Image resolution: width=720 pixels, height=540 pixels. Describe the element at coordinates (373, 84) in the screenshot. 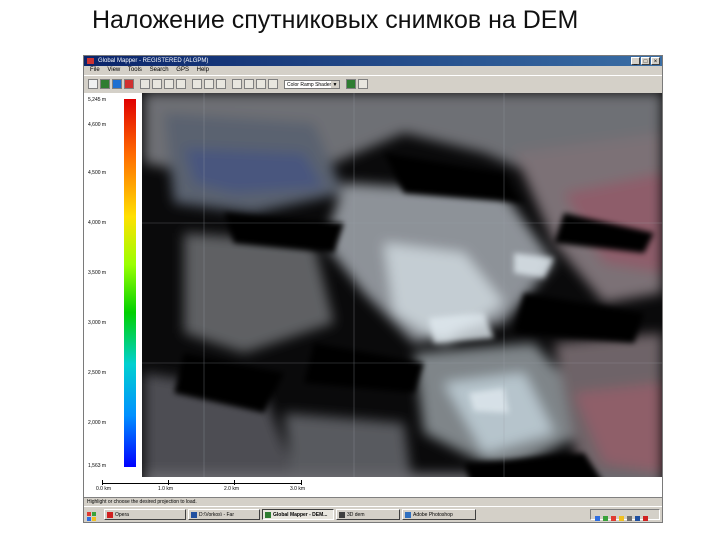

I see `toolbar: Color Ramp Shader ▼` at that location.